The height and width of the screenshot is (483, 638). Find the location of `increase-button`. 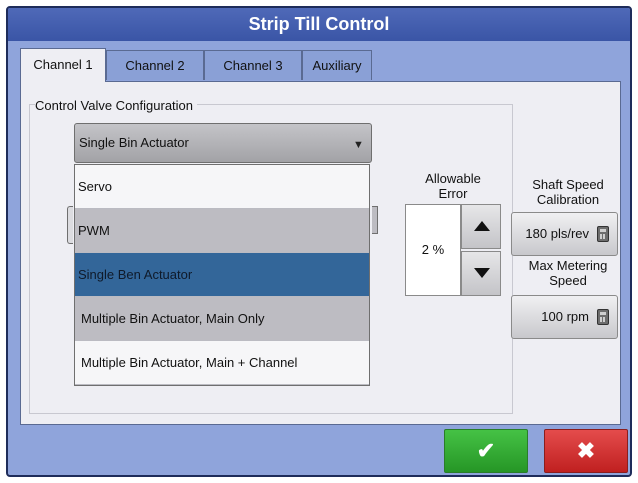

increase-button is located at coordinates (481, 226).